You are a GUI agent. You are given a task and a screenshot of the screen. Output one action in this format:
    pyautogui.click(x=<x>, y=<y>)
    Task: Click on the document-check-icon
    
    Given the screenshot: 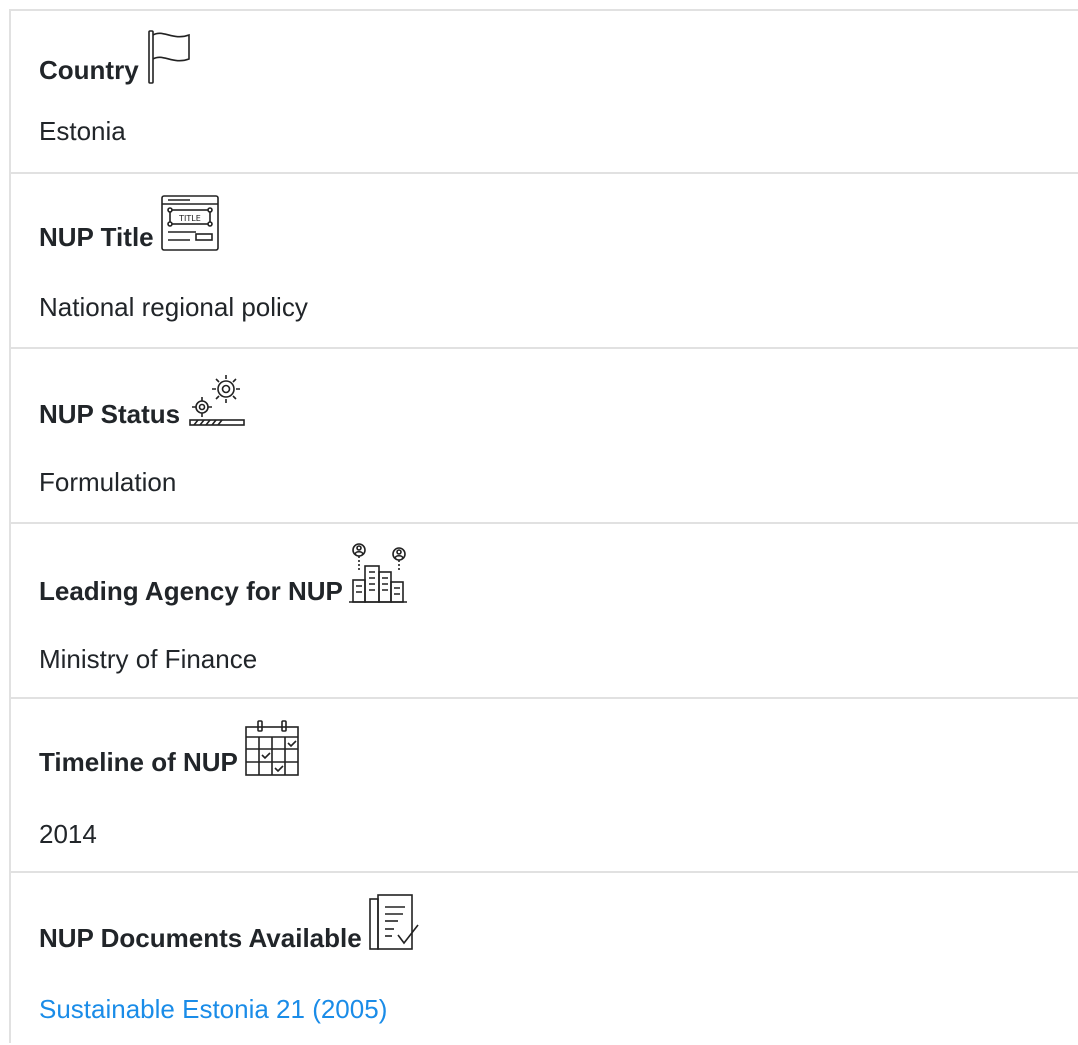 What is the action you would take?
    pyautogui.click(x=396, y=923)
    